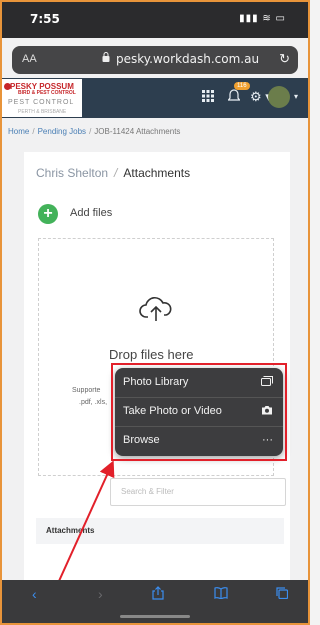  I want to click on tabs-icon, so click(282, 594).